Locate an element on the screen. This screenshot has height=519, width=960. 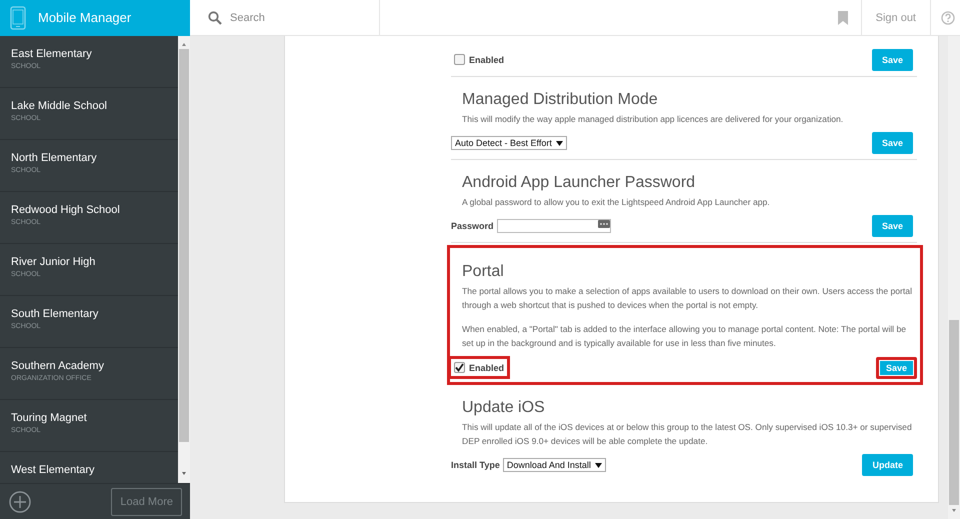
add-icon is located at coordinates (20, 501).